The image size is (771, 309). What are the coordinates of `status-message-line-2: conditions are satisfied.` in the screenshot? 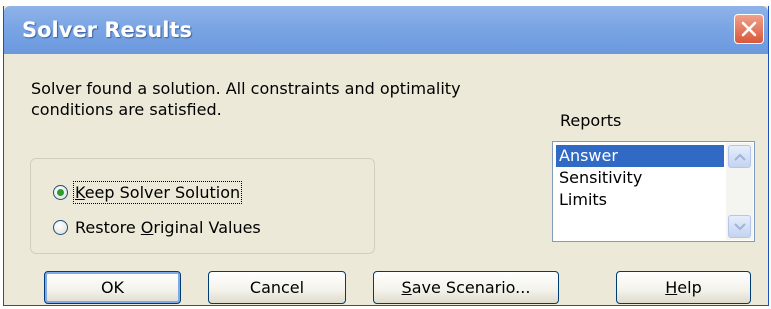 It's located at (126, 109).